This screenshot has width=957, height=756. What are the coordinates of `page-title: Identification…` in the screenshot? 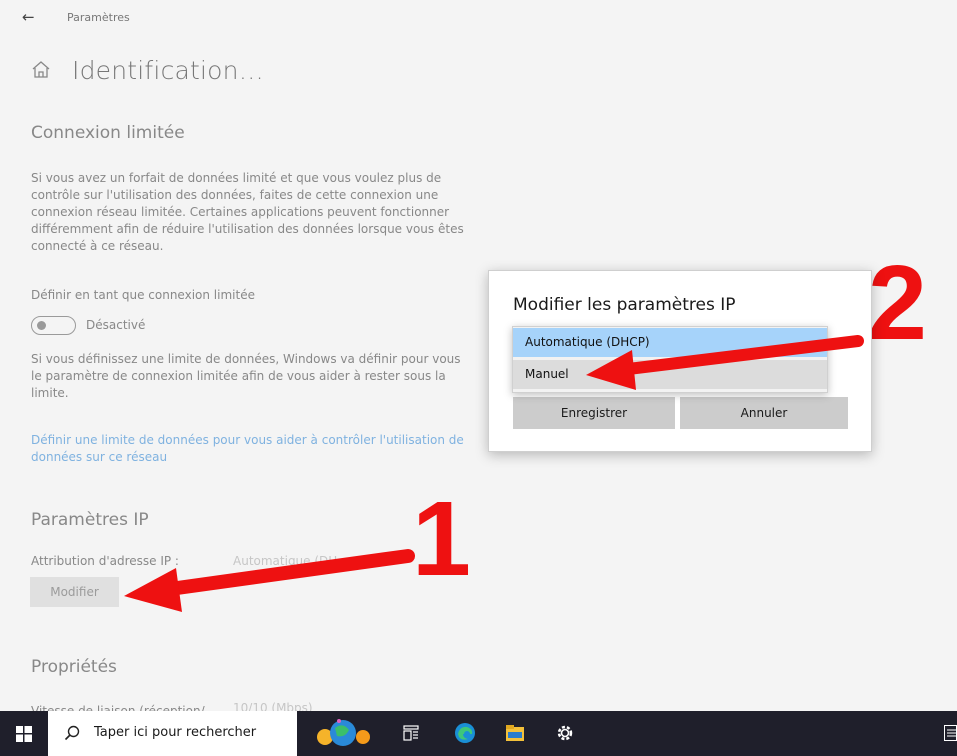 It's located at (168, 70).